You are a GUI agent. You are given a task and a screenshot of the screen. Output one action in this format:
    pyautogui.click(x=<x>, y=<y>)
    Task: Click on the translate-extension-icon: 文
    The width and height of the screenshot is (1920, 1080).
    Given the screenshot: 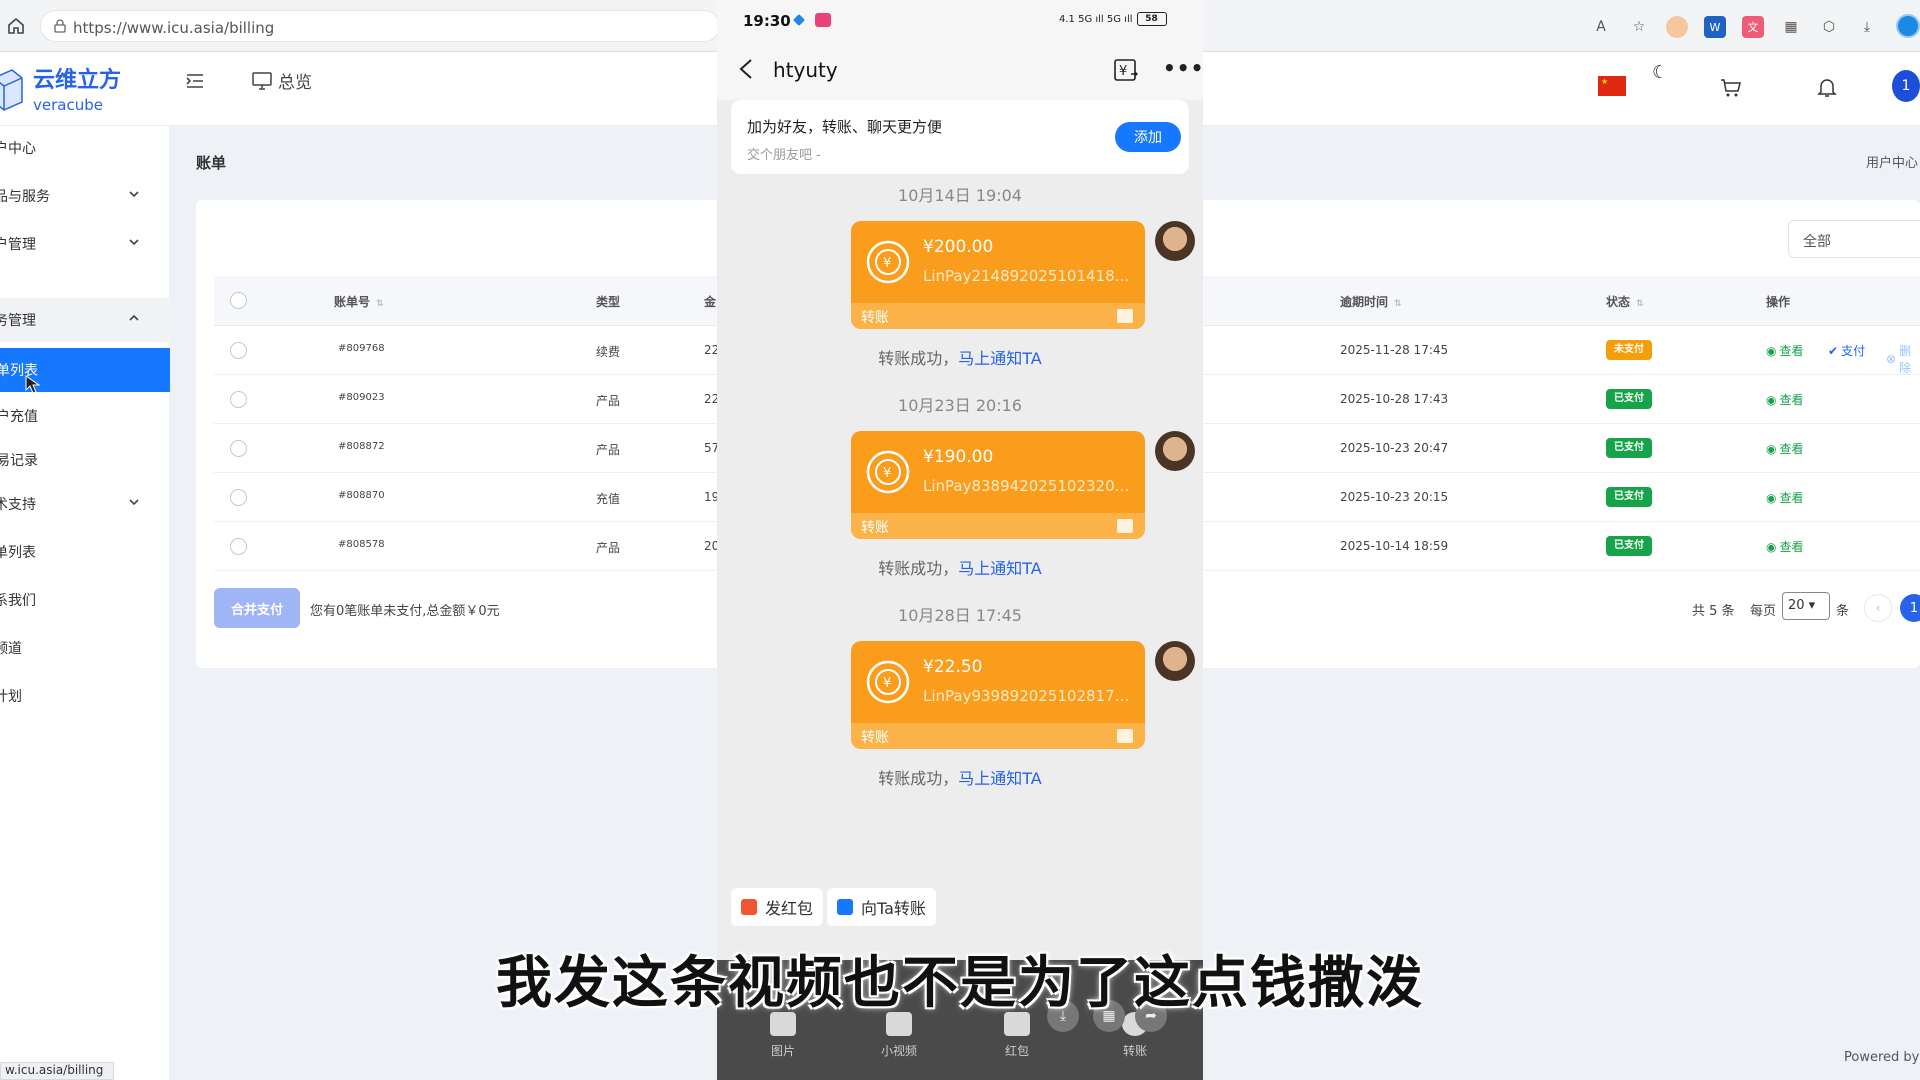 What is the action you would take?
    pyautogui.click(x=1753, y=27)
    